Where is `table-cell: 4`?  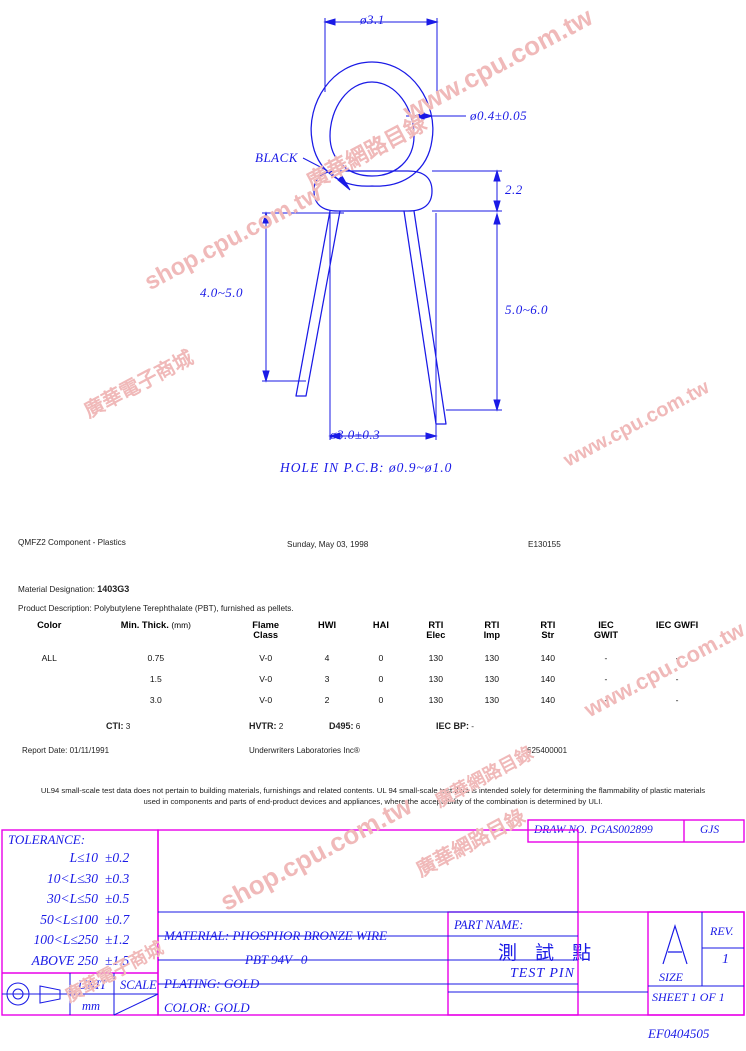
table-cell: 4 is located at coordinates (327, 657).